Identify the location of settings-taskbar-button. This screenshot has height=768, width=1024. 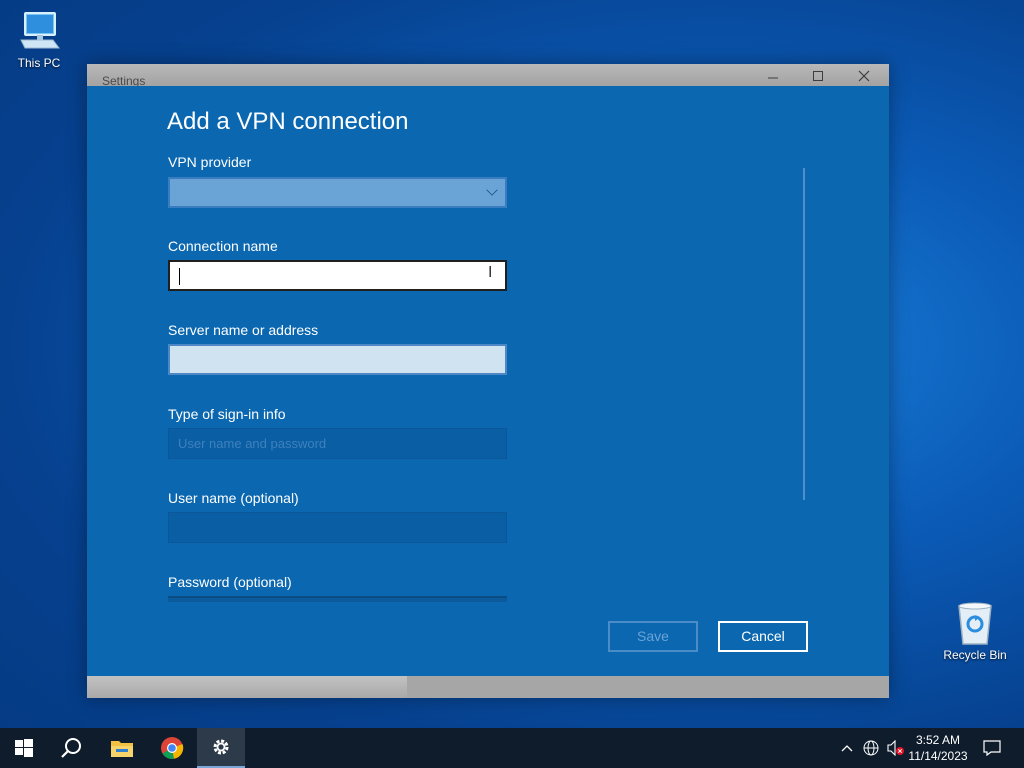
(221, 748).